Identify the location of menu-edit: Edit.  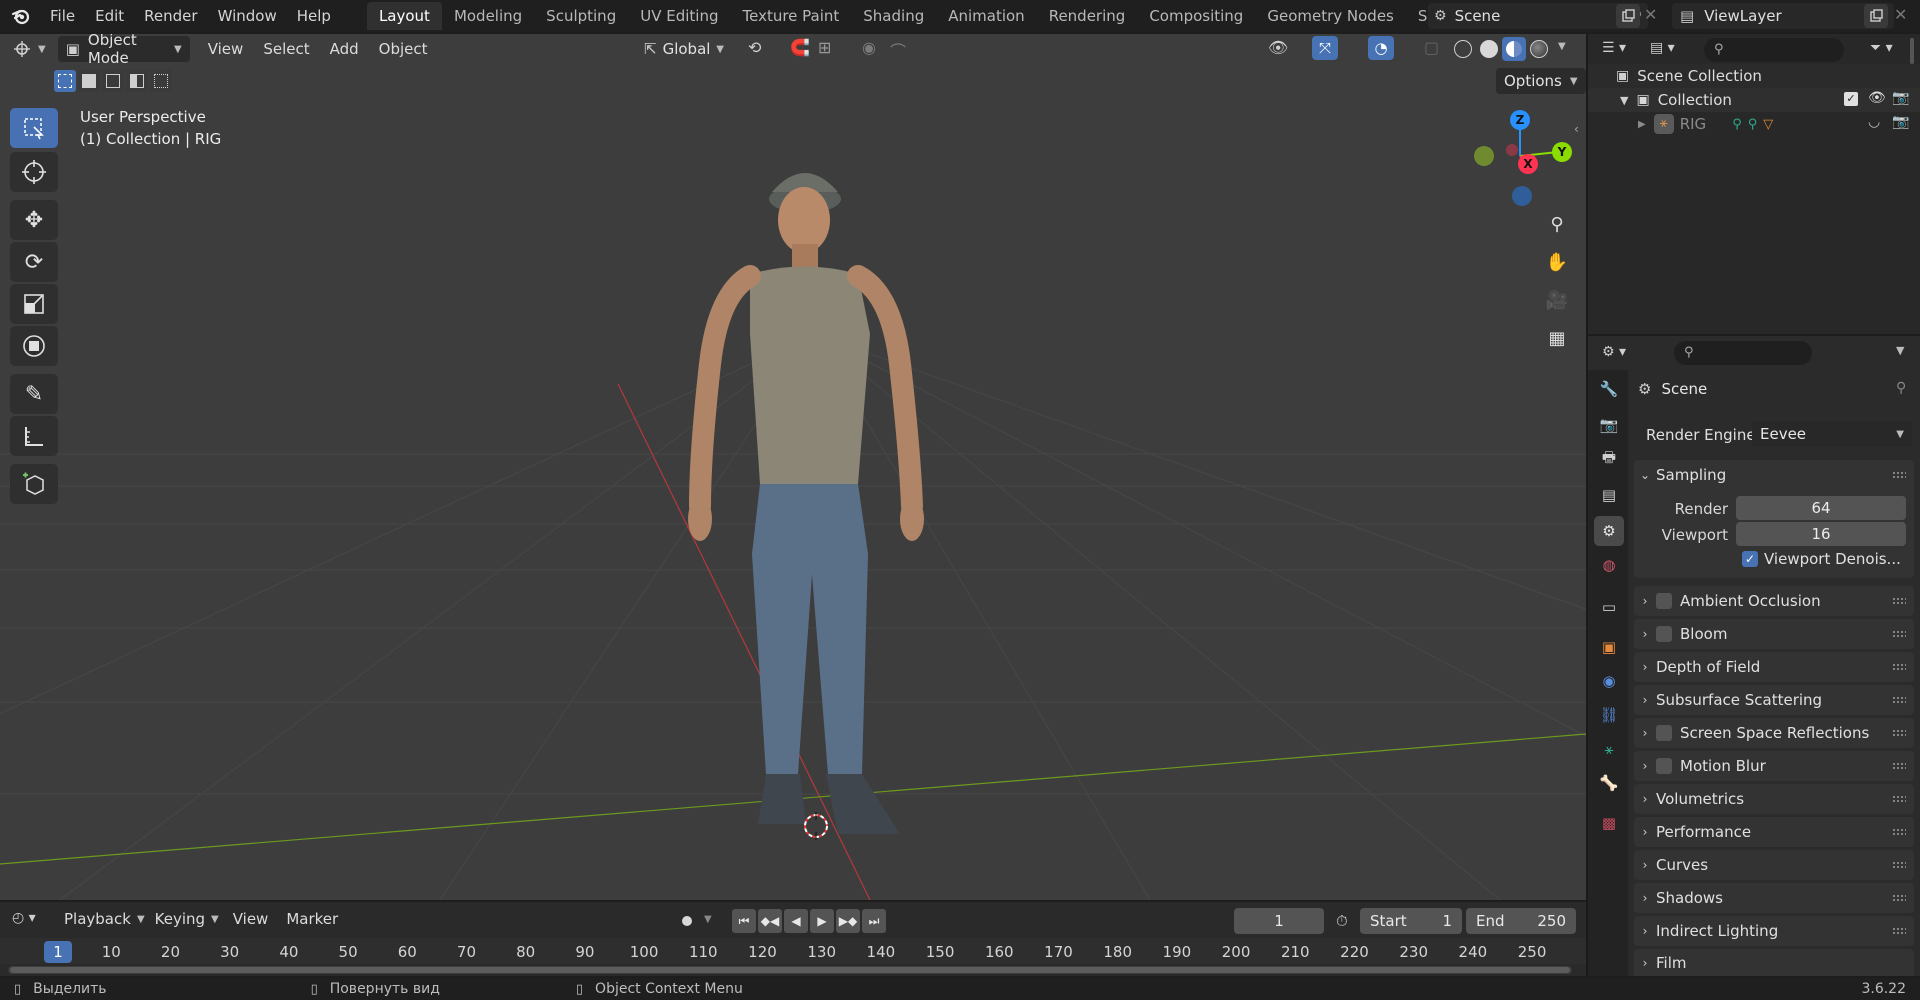
(109, 16).